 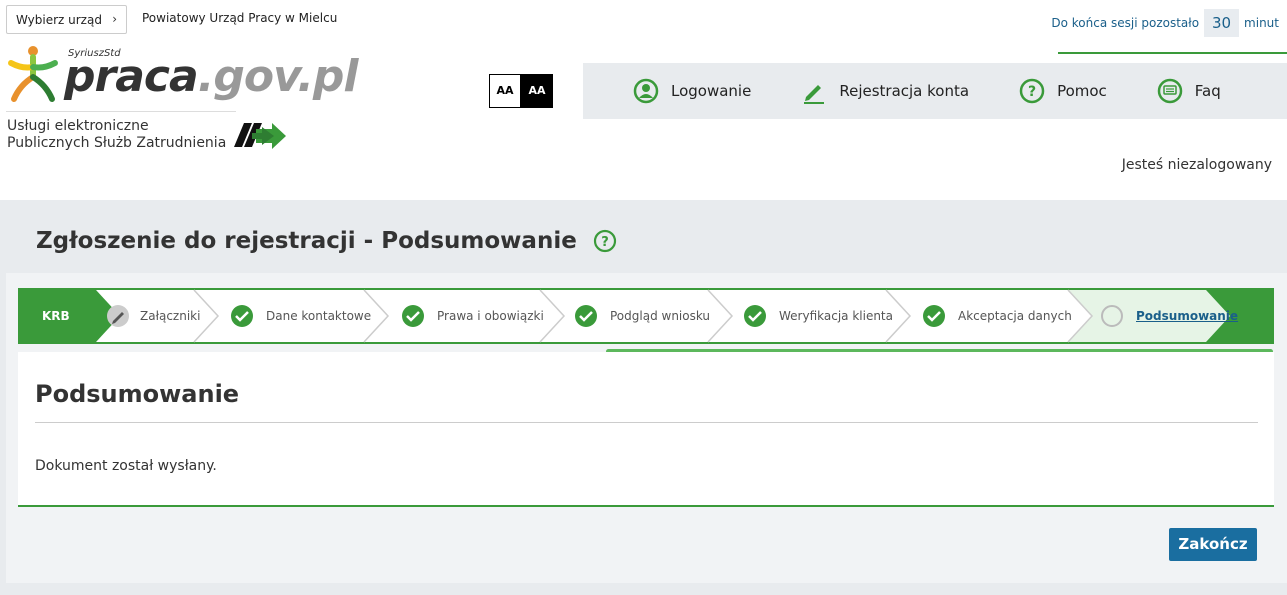 What do you see at coordinates (121, 111) in the screenshot?
I see `logo-divider` at bounding box center [121, 111].